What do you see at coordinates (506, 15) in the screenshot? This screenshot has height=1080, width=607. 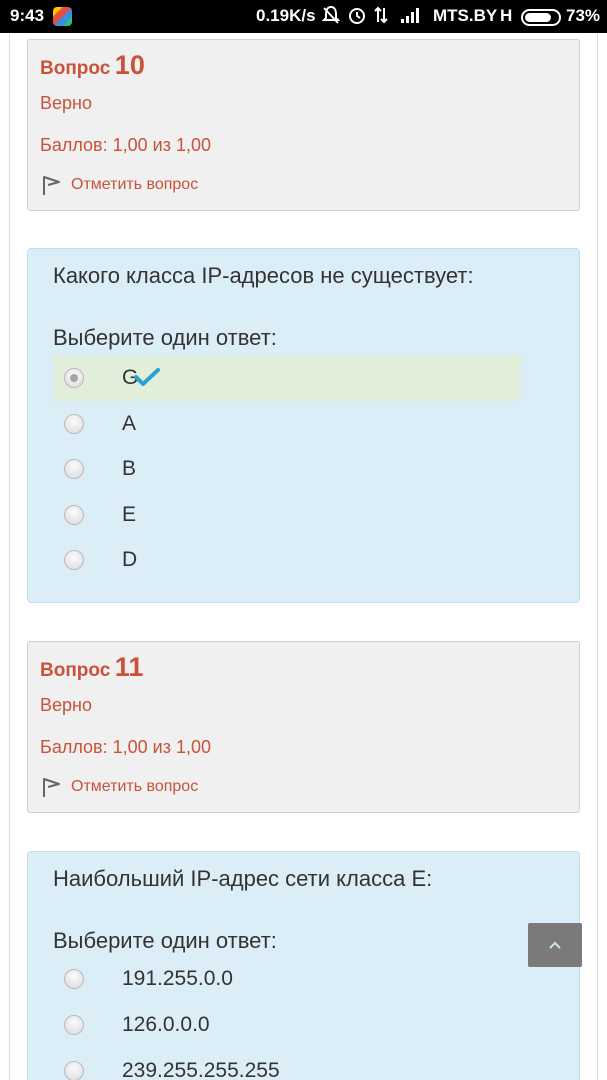 I see `status-network: H` at bounding box center [506, 15].